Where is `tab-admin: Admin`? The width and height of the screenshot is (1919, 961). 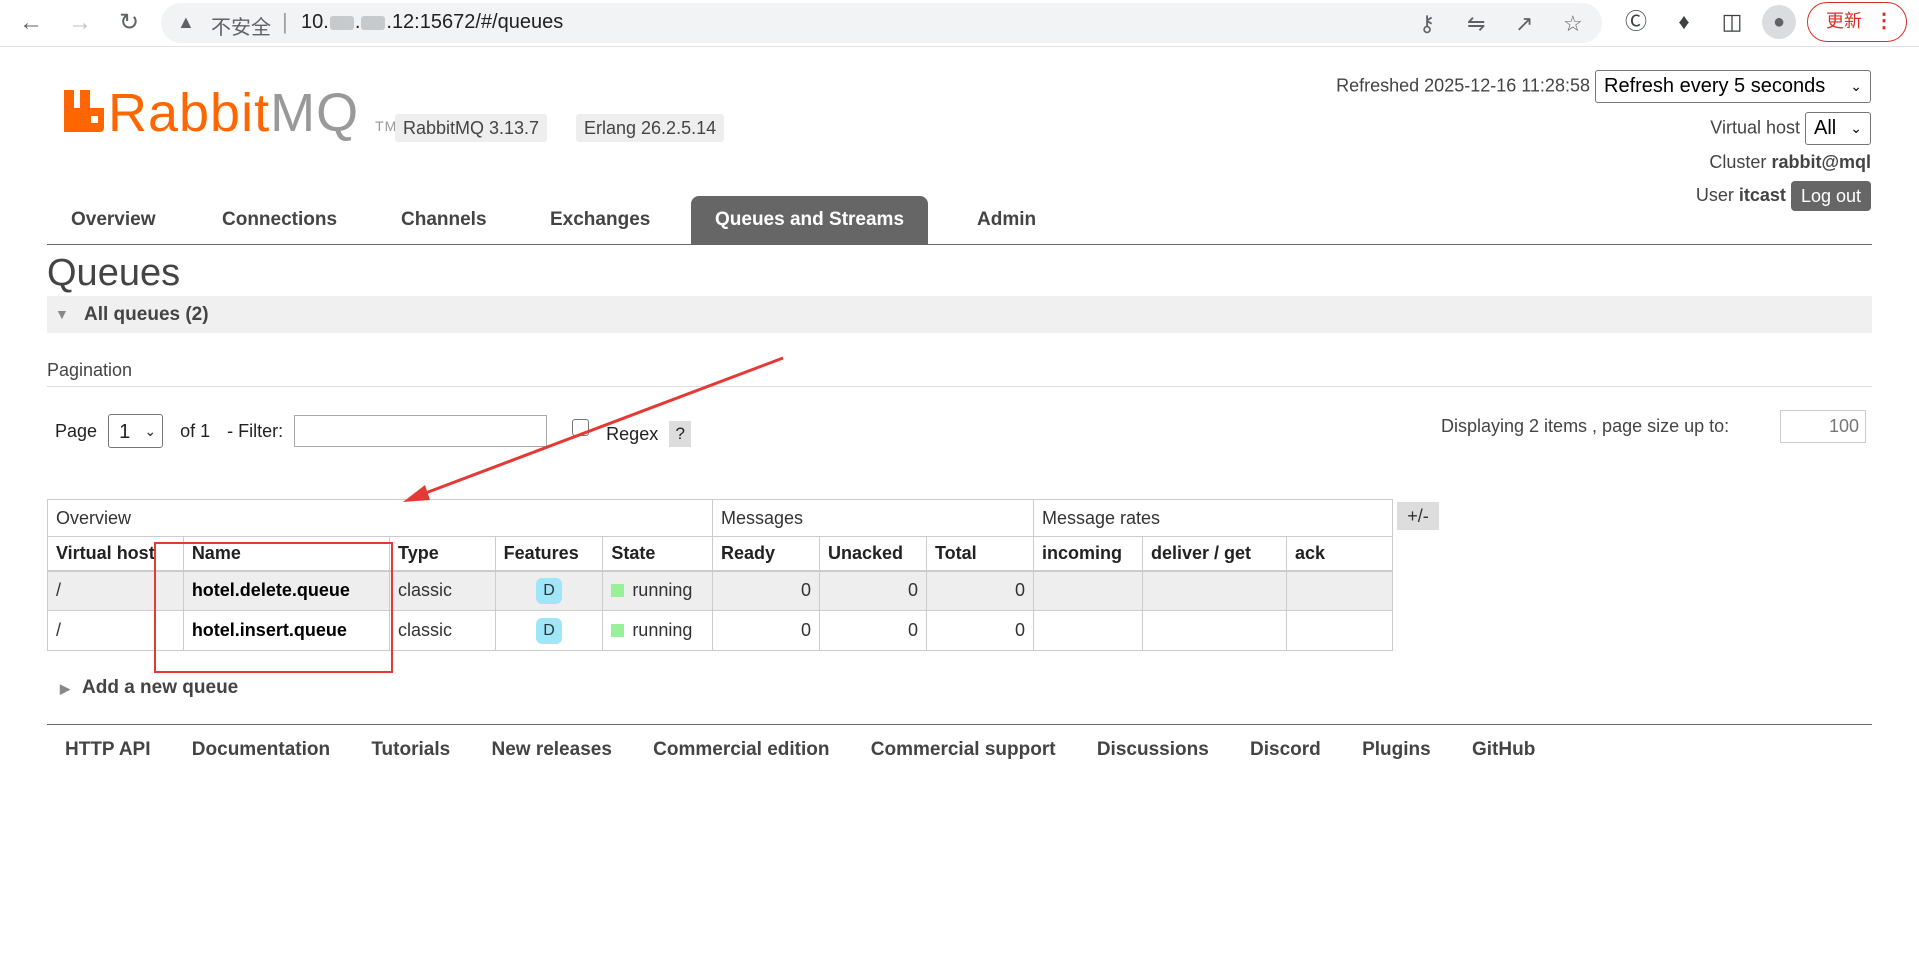 tab-admin: Admin is located at coordinates (1006, 220).